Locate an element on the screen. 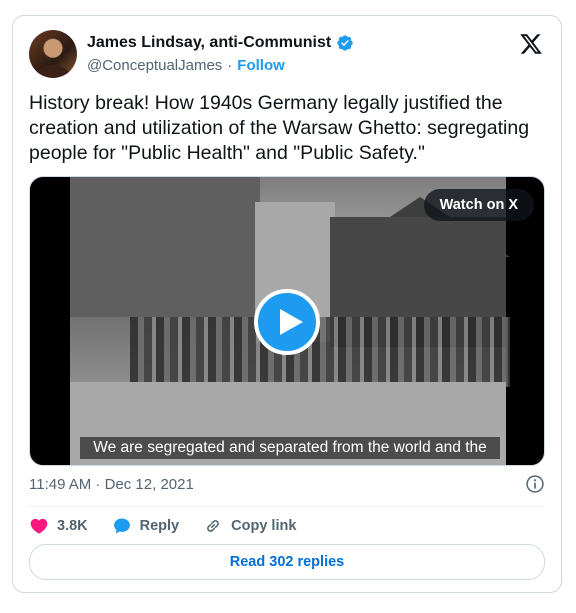  like-count: 3.8K is located at coordinates (72, 526).